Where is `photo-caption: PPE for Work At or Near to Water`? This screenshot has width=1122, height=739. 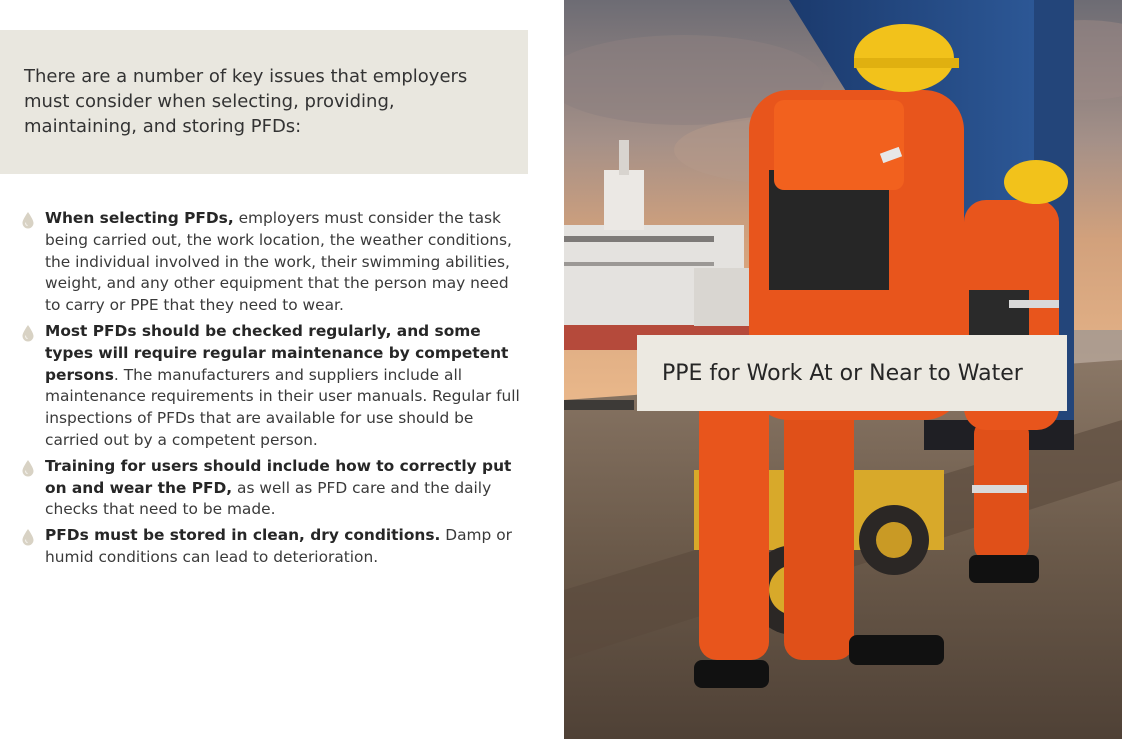 photo-caption: PPE for Work At or Near to Water is located at coordinates (842, 373).